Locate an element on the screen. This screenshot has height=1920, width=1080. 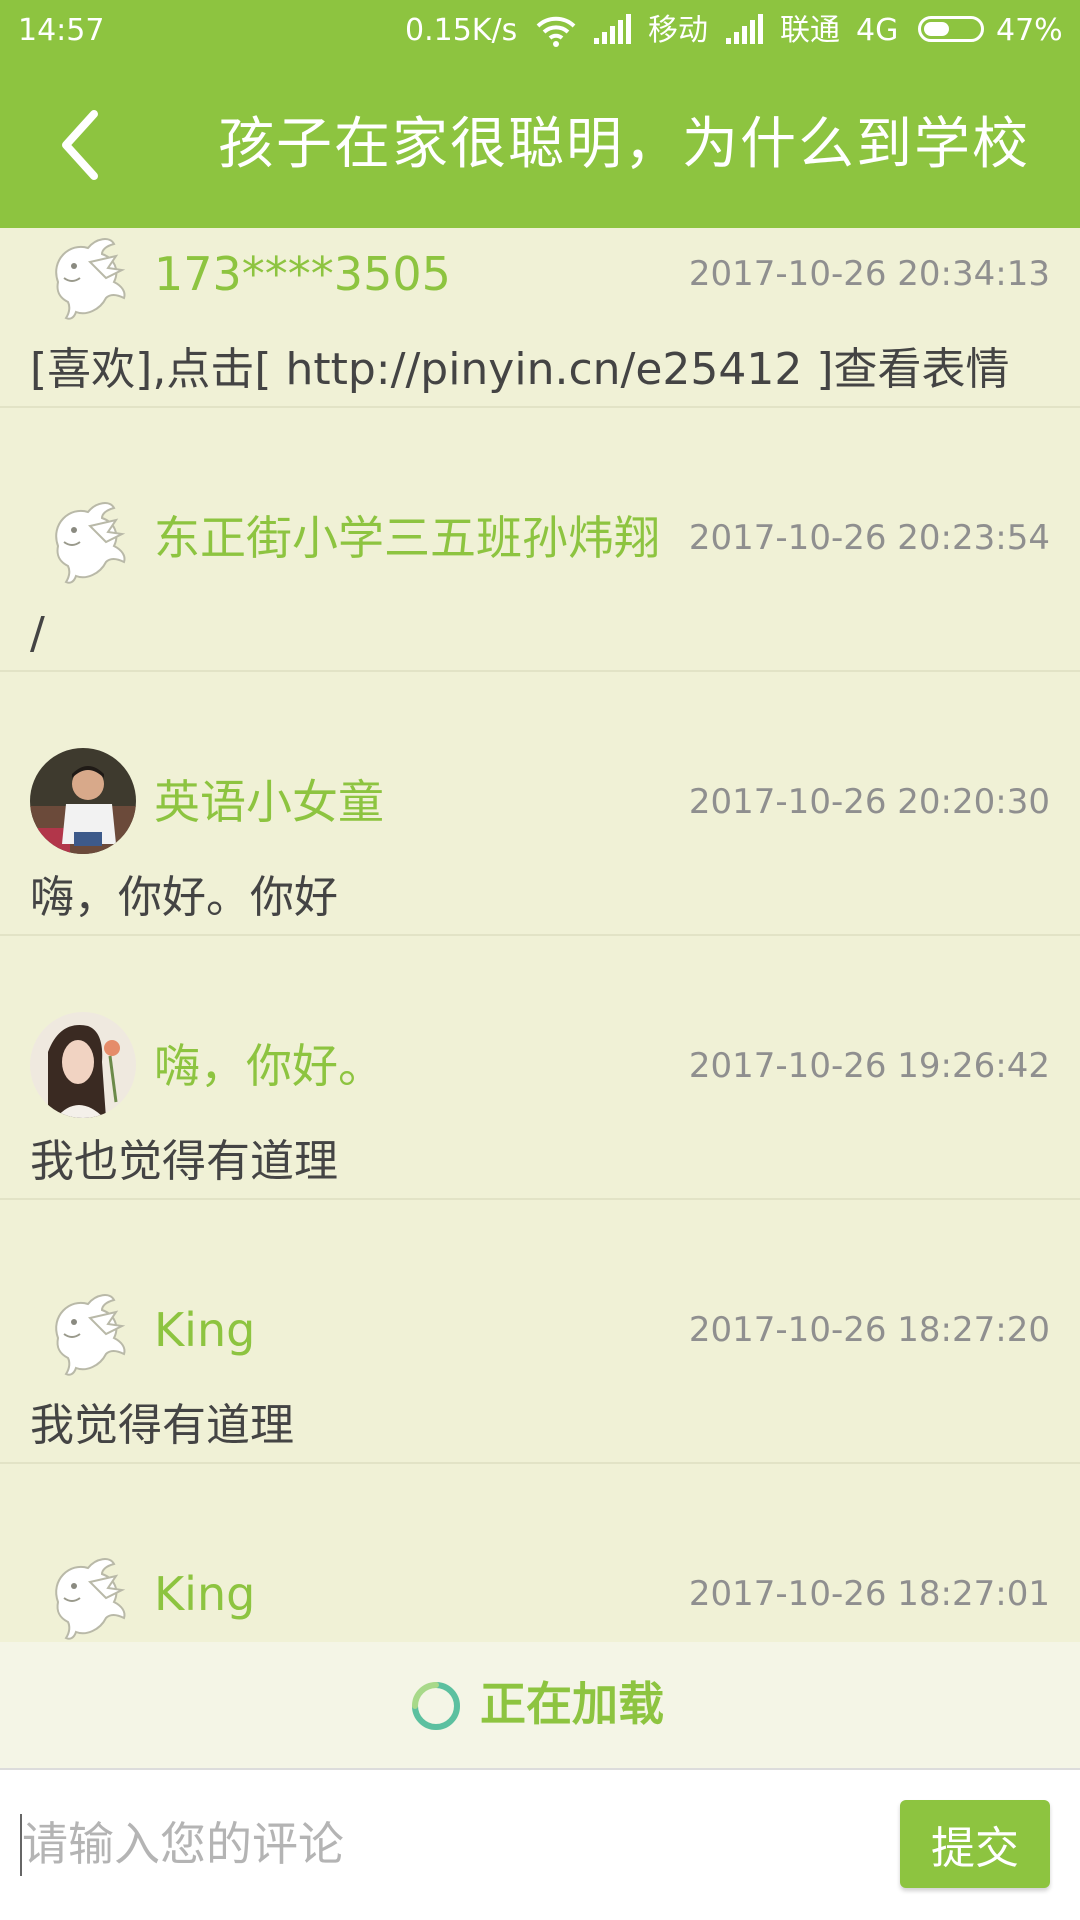
comment-text: 我觉得有道理 is located at coordinates (162, 1425).